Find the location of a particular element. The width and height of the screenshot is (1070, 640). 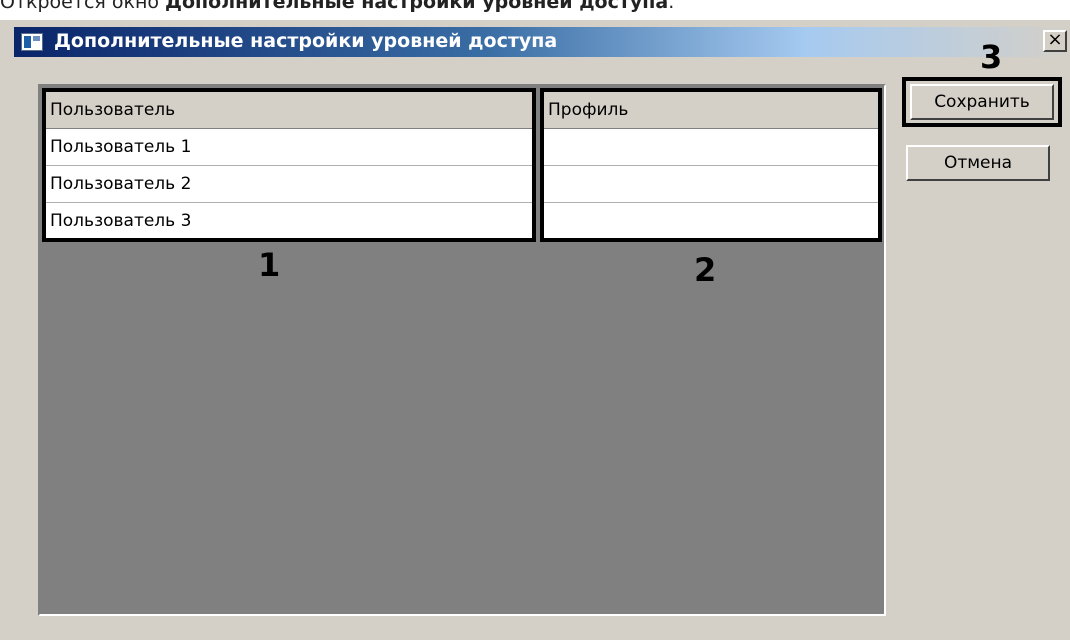

annotation-1: 1 is located at coordinates (269, 265).